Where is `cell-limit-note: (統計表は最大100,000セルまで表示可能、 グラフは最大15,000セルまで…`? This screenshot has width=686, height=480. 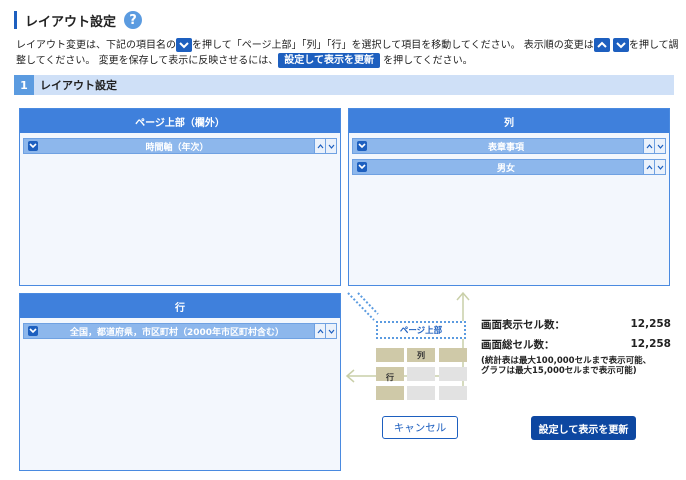 cell-limit-note: (統計表は最大100,000セルまで表示可能、 グラフは最大15,000セルまで… is located at coordinates (576, 366).